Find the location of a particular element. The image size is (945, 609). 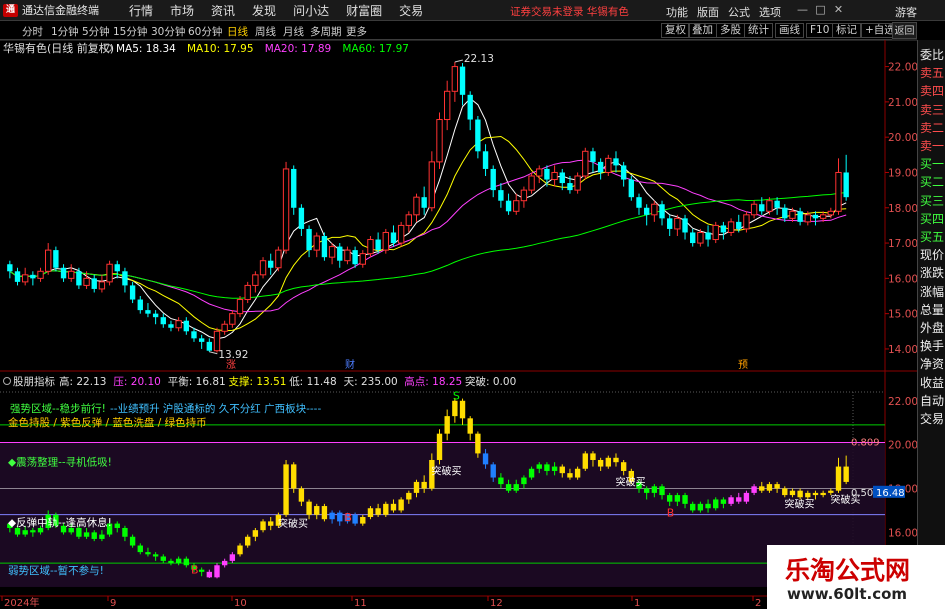

y-tick-label: 20.00 is located at coordinates (902, 138).